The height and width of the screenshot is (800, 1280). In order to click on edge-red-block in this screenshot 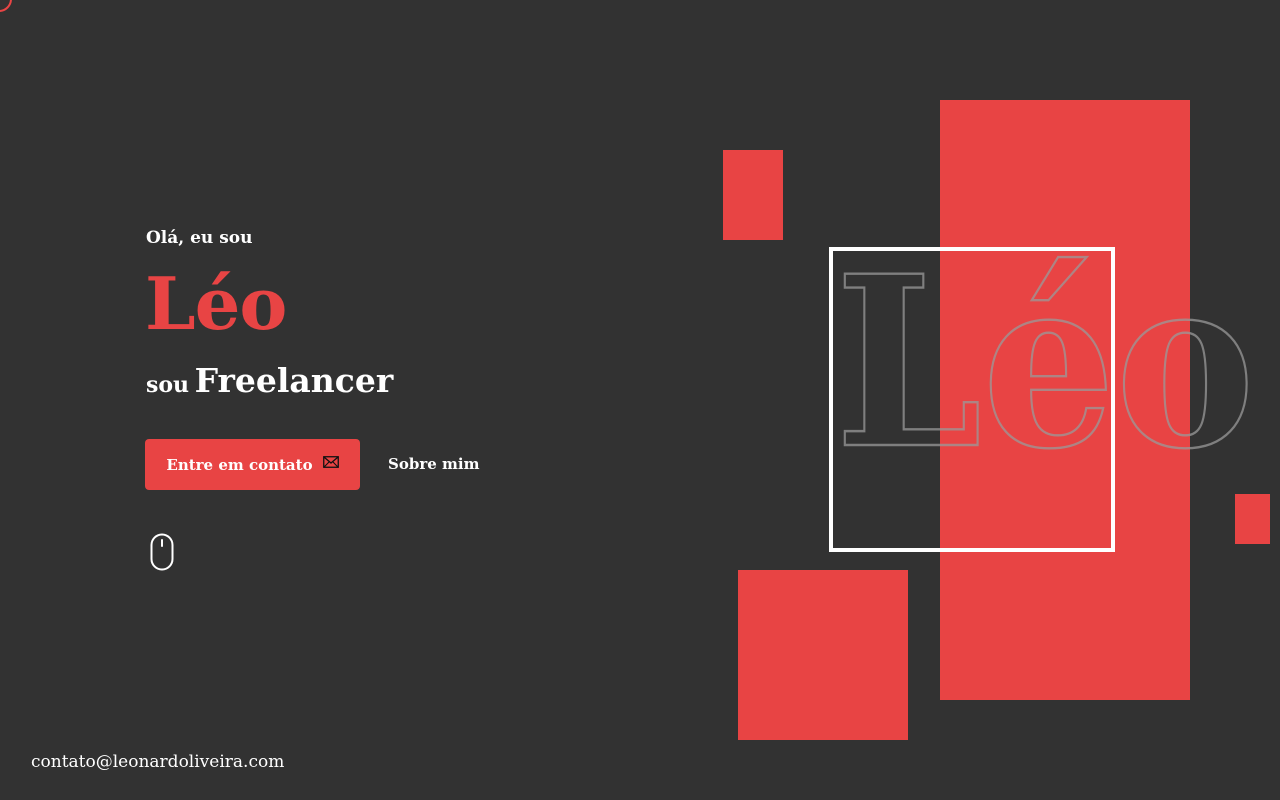, I will do `click(1252, 519)`.